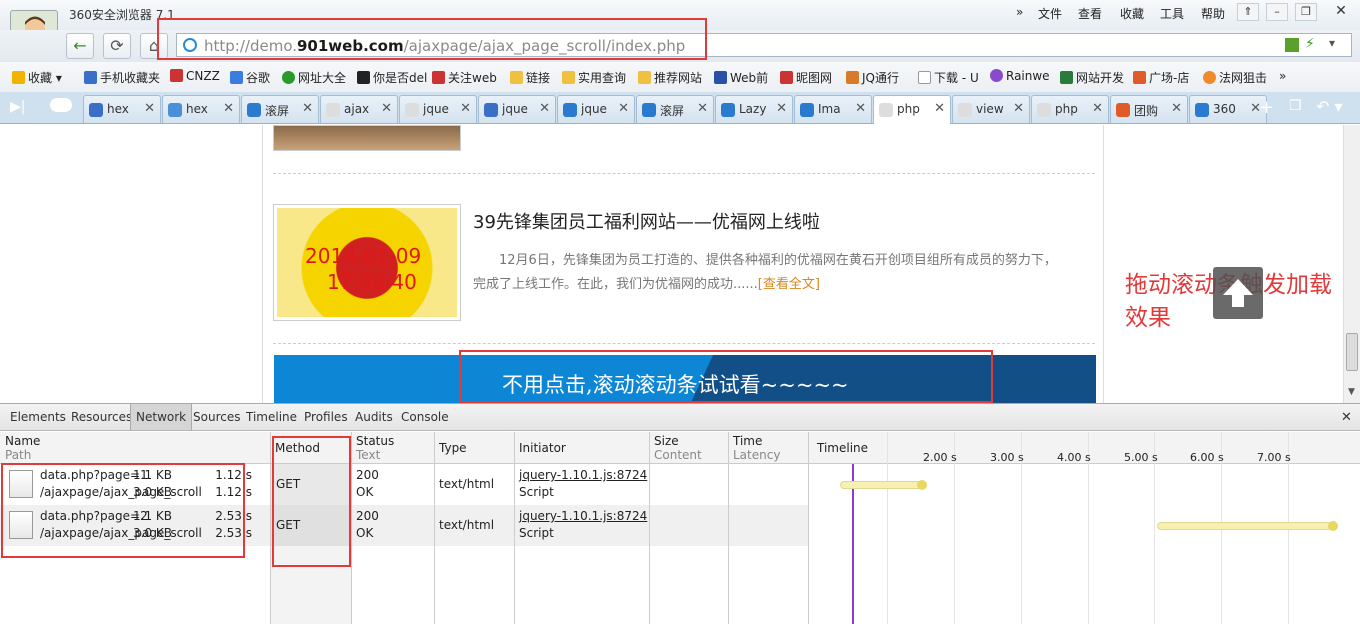 This screenshot has width=1360, height=624. What do you see at coordinates (1332, 43) in the screenshot?
I see `dropdown-icon: ▾` at bounding box center [1332, 43].